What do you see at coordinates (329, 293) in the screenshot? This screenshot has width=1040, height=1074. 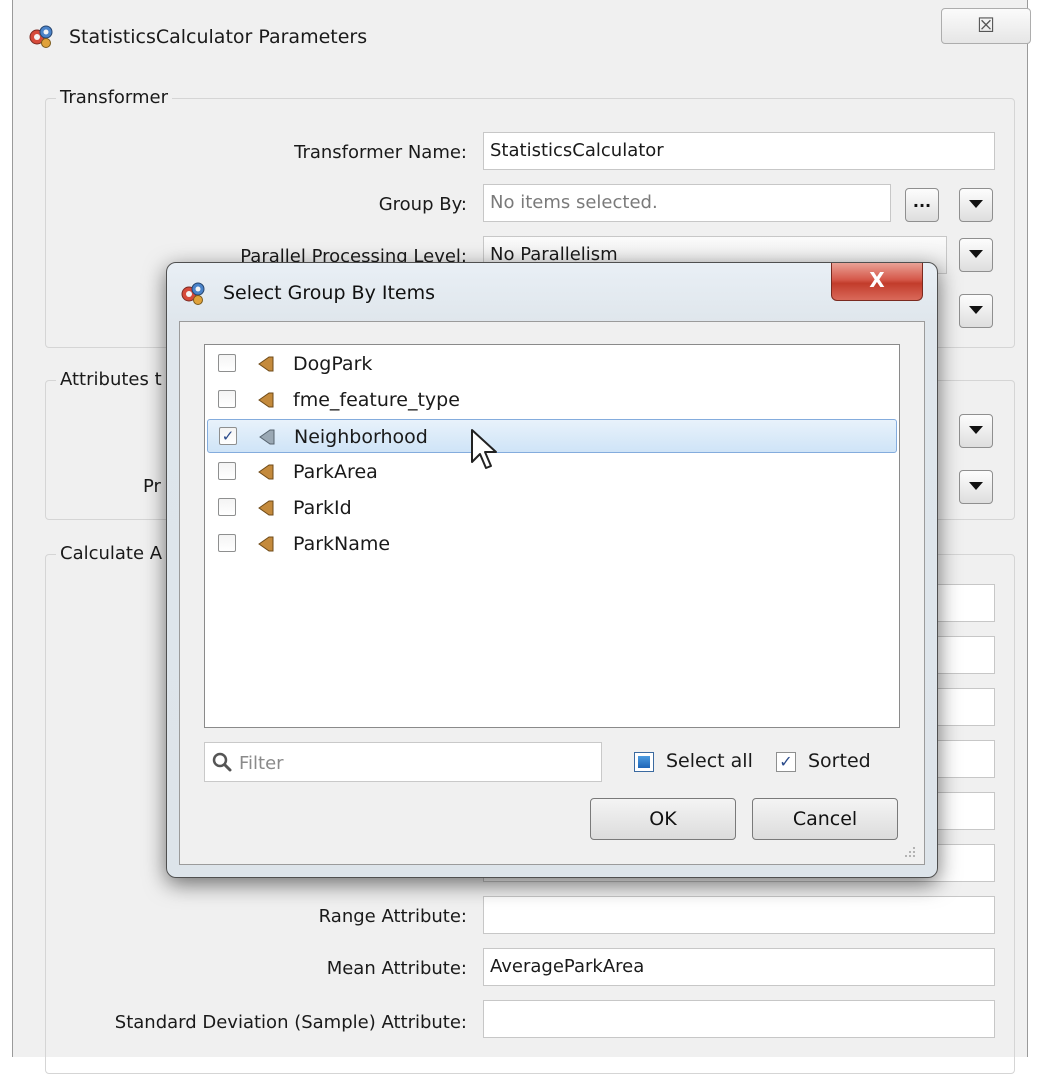 I see `dialog-title: Select Group By Items` at bounding box center [329, 293].